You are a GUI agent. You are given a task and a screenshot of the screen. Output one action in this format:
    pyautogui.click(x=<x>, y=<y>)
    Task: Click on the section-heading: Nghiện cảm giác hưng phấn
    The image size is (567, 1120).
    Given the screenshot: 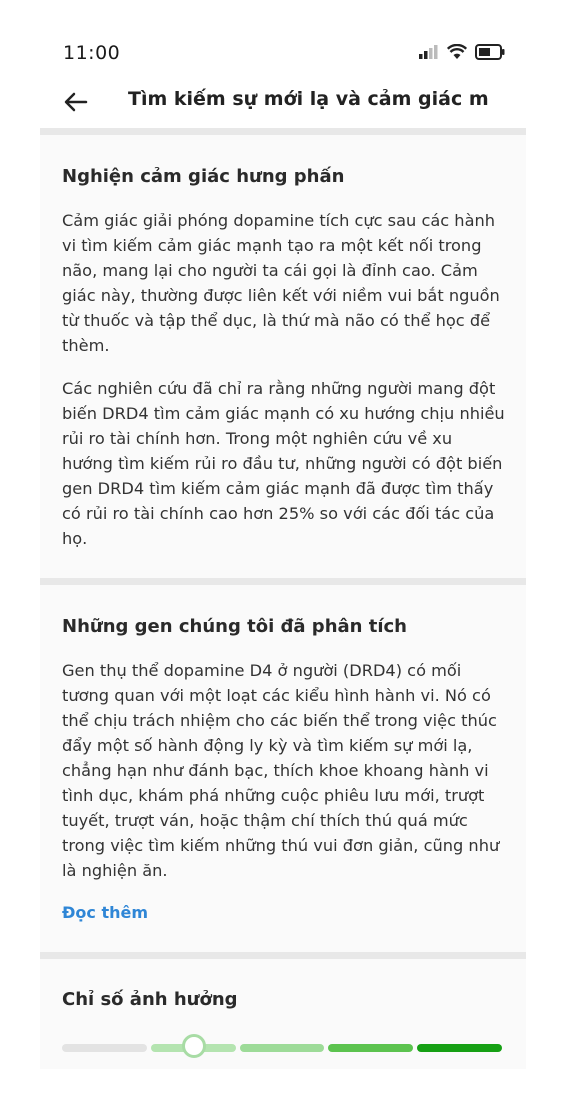 What is the action you would take?
    pyautogui.click(x=203, y=176)
    